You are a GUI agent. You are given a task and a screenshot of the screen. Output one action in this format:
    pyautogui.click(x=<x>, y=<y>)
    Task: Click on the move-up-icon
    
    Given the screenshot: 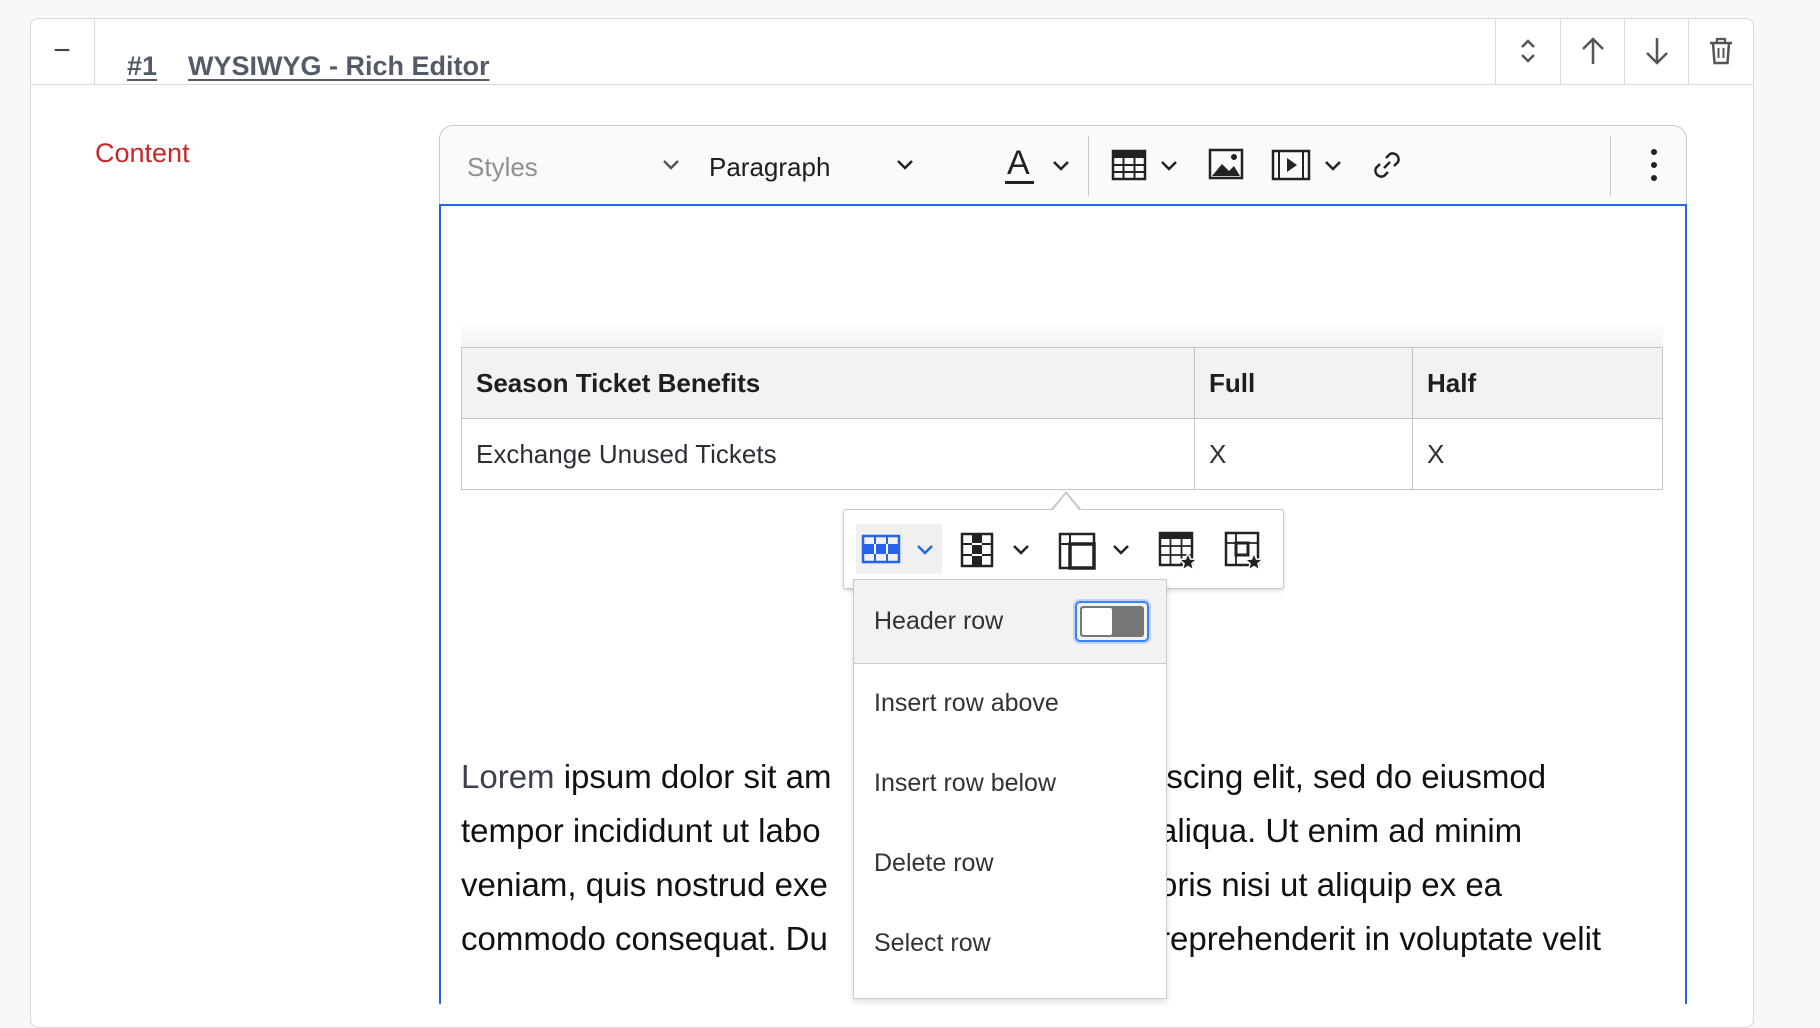 What is the action you would take?
    pyautogui.click(x=1592, y=50)
    